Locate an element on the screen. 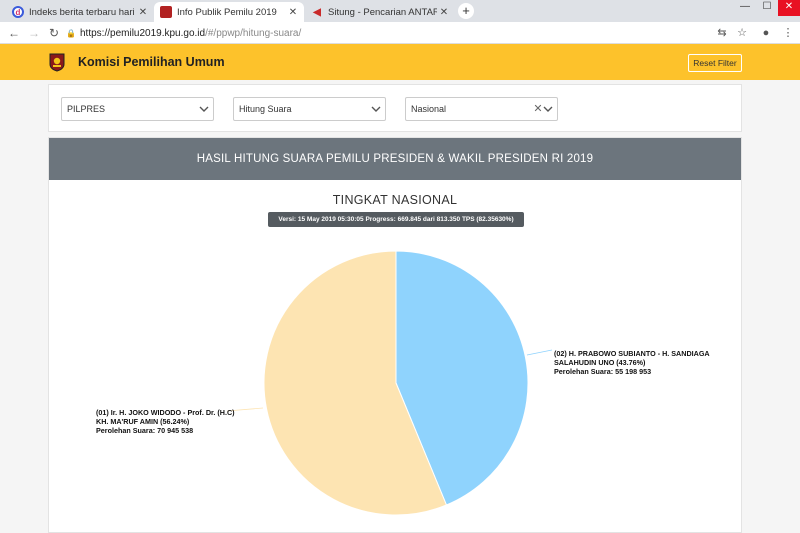  kpu-logo-icon is located at coordinates (57, 62).